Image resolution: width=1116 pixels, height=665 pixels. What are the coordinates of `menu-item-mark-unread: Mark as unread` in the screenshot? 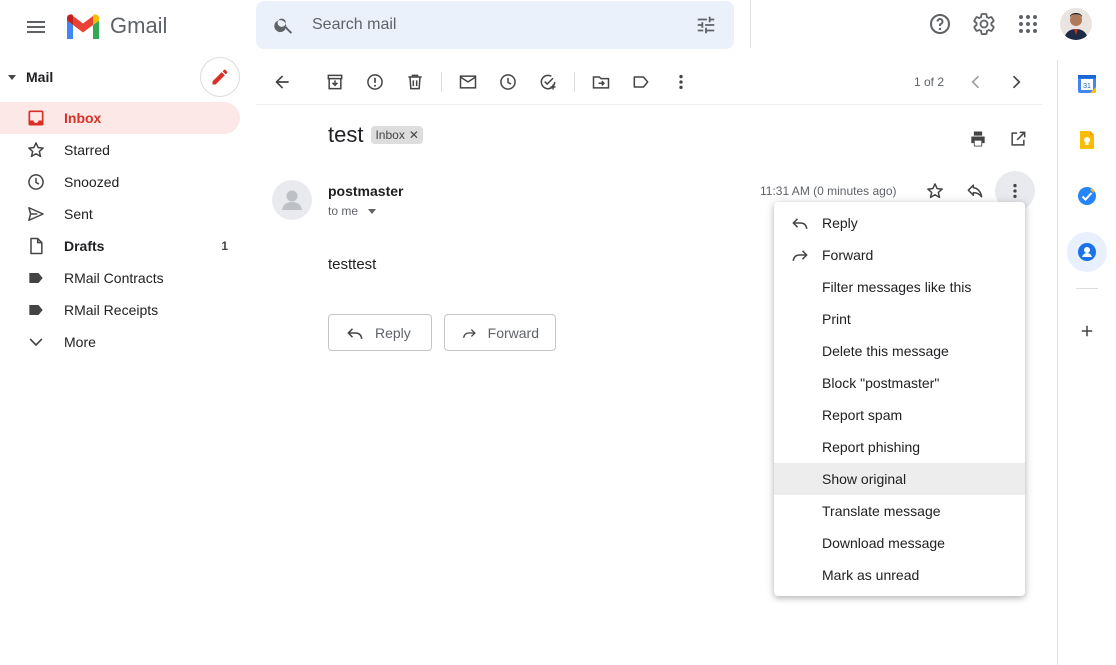 It's located at (899, 575).